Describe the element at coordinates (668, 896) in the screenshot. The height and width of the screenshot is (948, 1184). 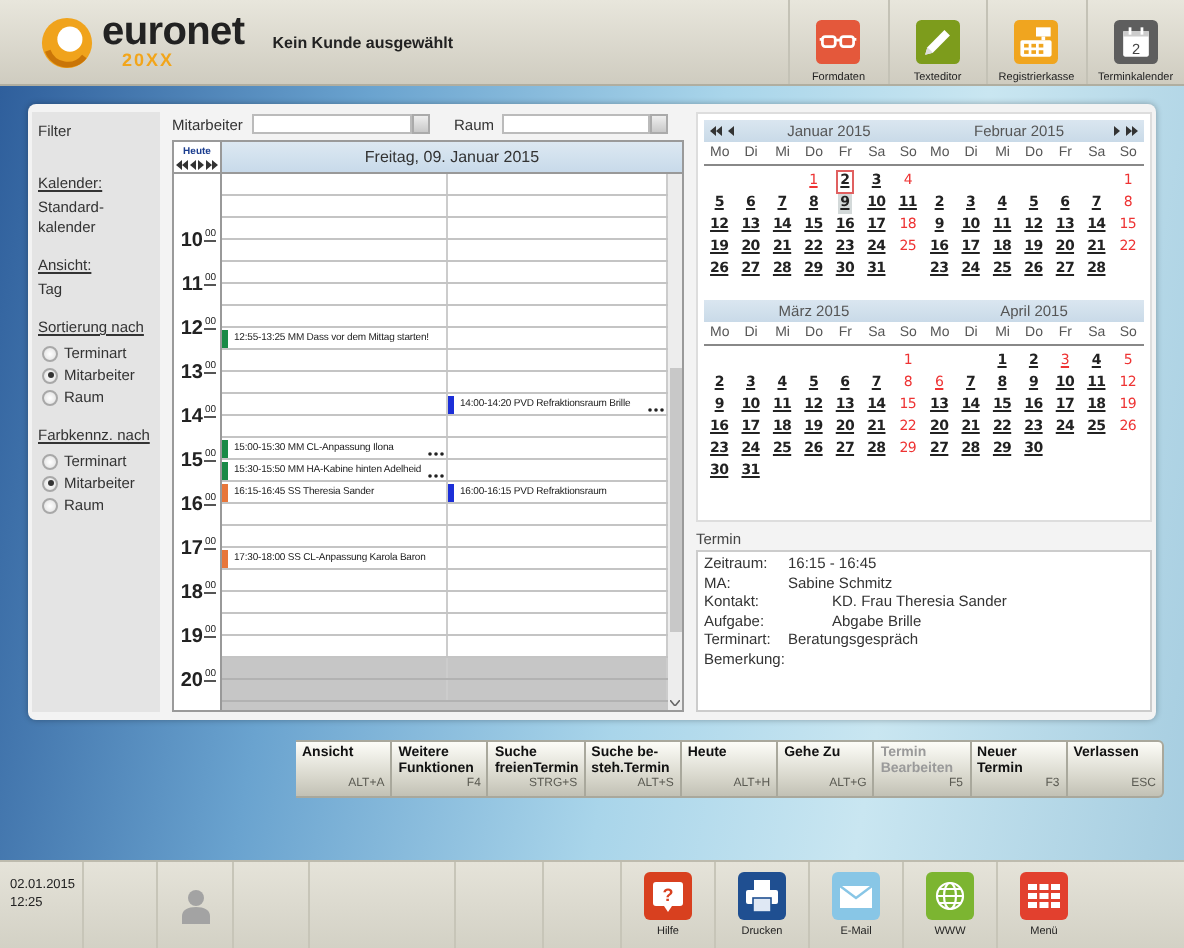
I see `help-icon: ?` at that location.